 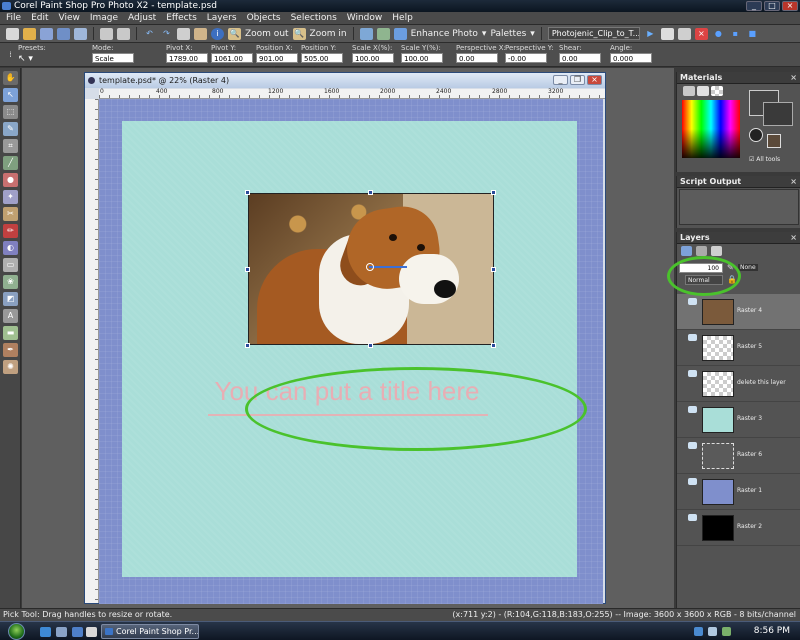 What do you see at coordinates (46, 33) in the screenshot?
I see `browse-icon` at bounding box center [46, 33].